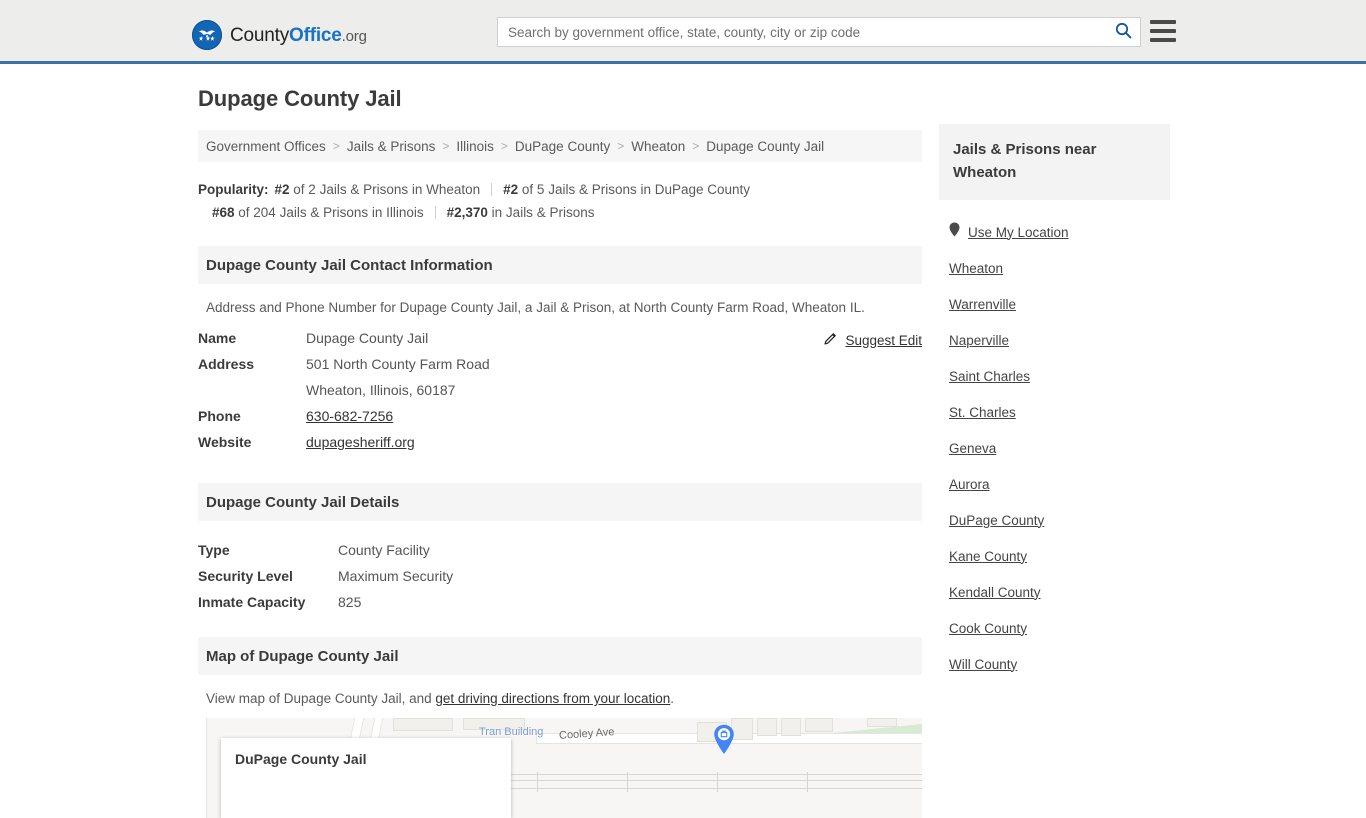  Describe the element at coordinates (1059, 340) in the screenshot. I see `sidebar-item-naperville: Naperville` at that location.